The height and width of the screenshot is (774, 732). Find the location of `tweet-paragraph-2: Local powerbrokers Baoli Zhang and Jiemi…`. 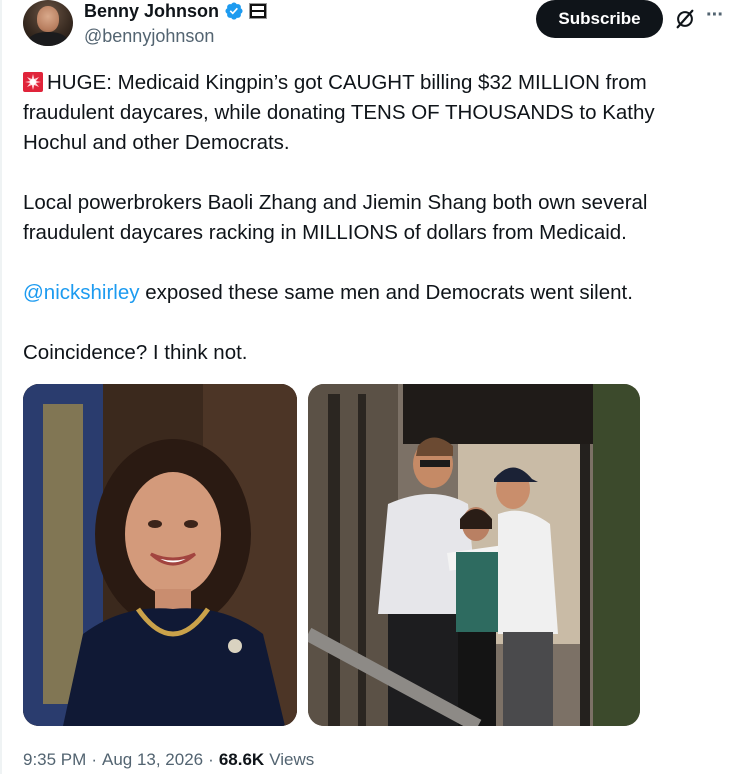

tweet-paragraph-2: Local powerbrokers Baoli Zhang and Jiemi… is located at coordinates (335, 217).